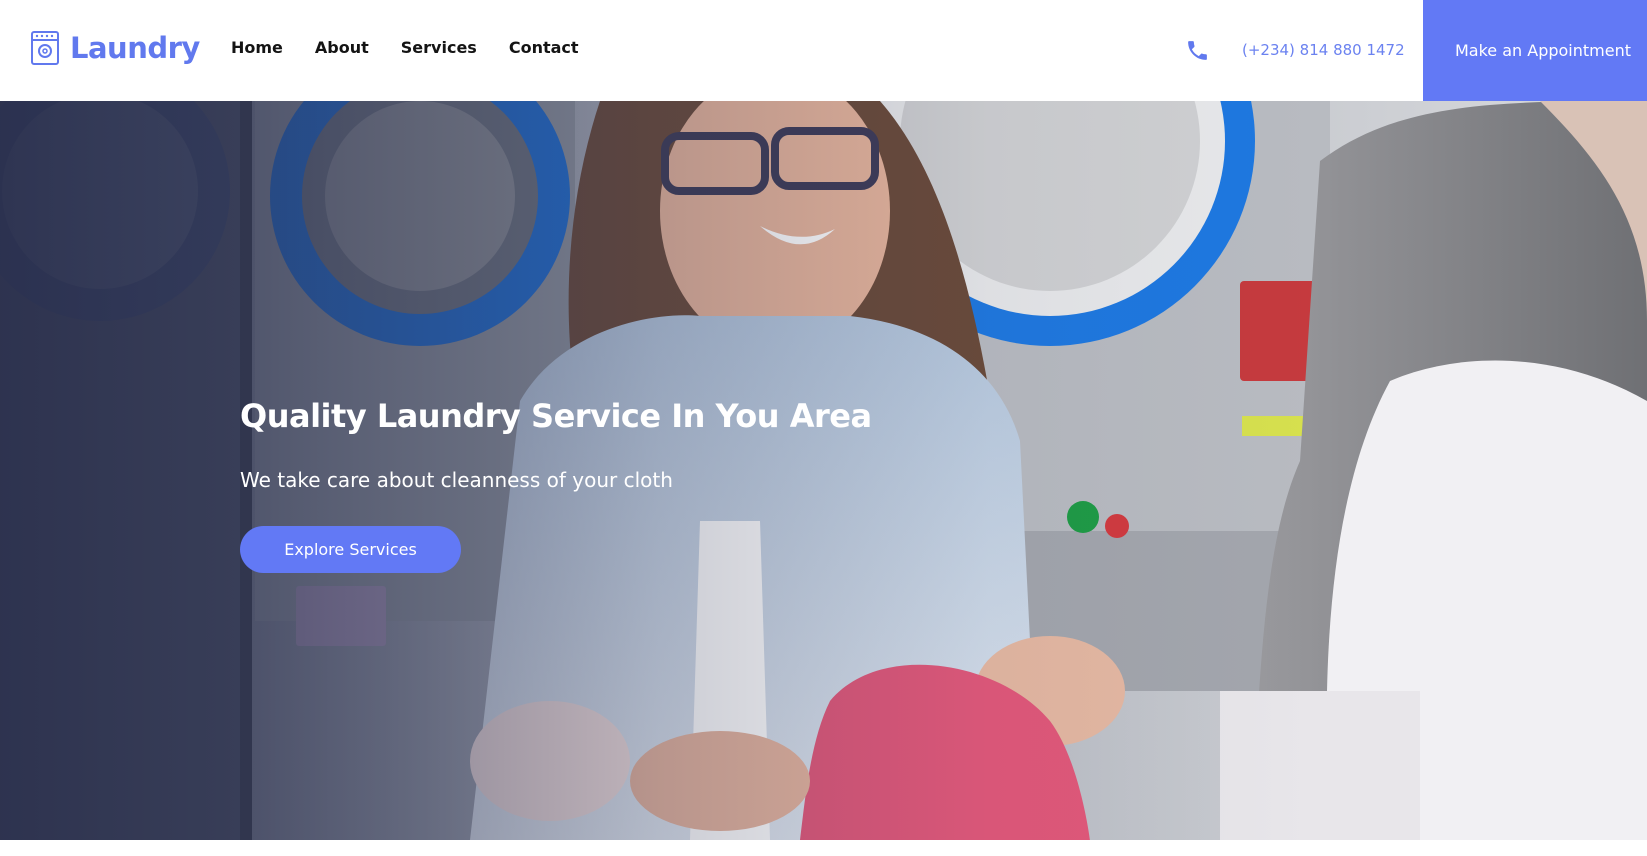 The image size is (1647, 856). What do you see at coordinates (135, 48) in the screenshot?
I see `brand-name: Laundry` at bounding box center [135, 48].